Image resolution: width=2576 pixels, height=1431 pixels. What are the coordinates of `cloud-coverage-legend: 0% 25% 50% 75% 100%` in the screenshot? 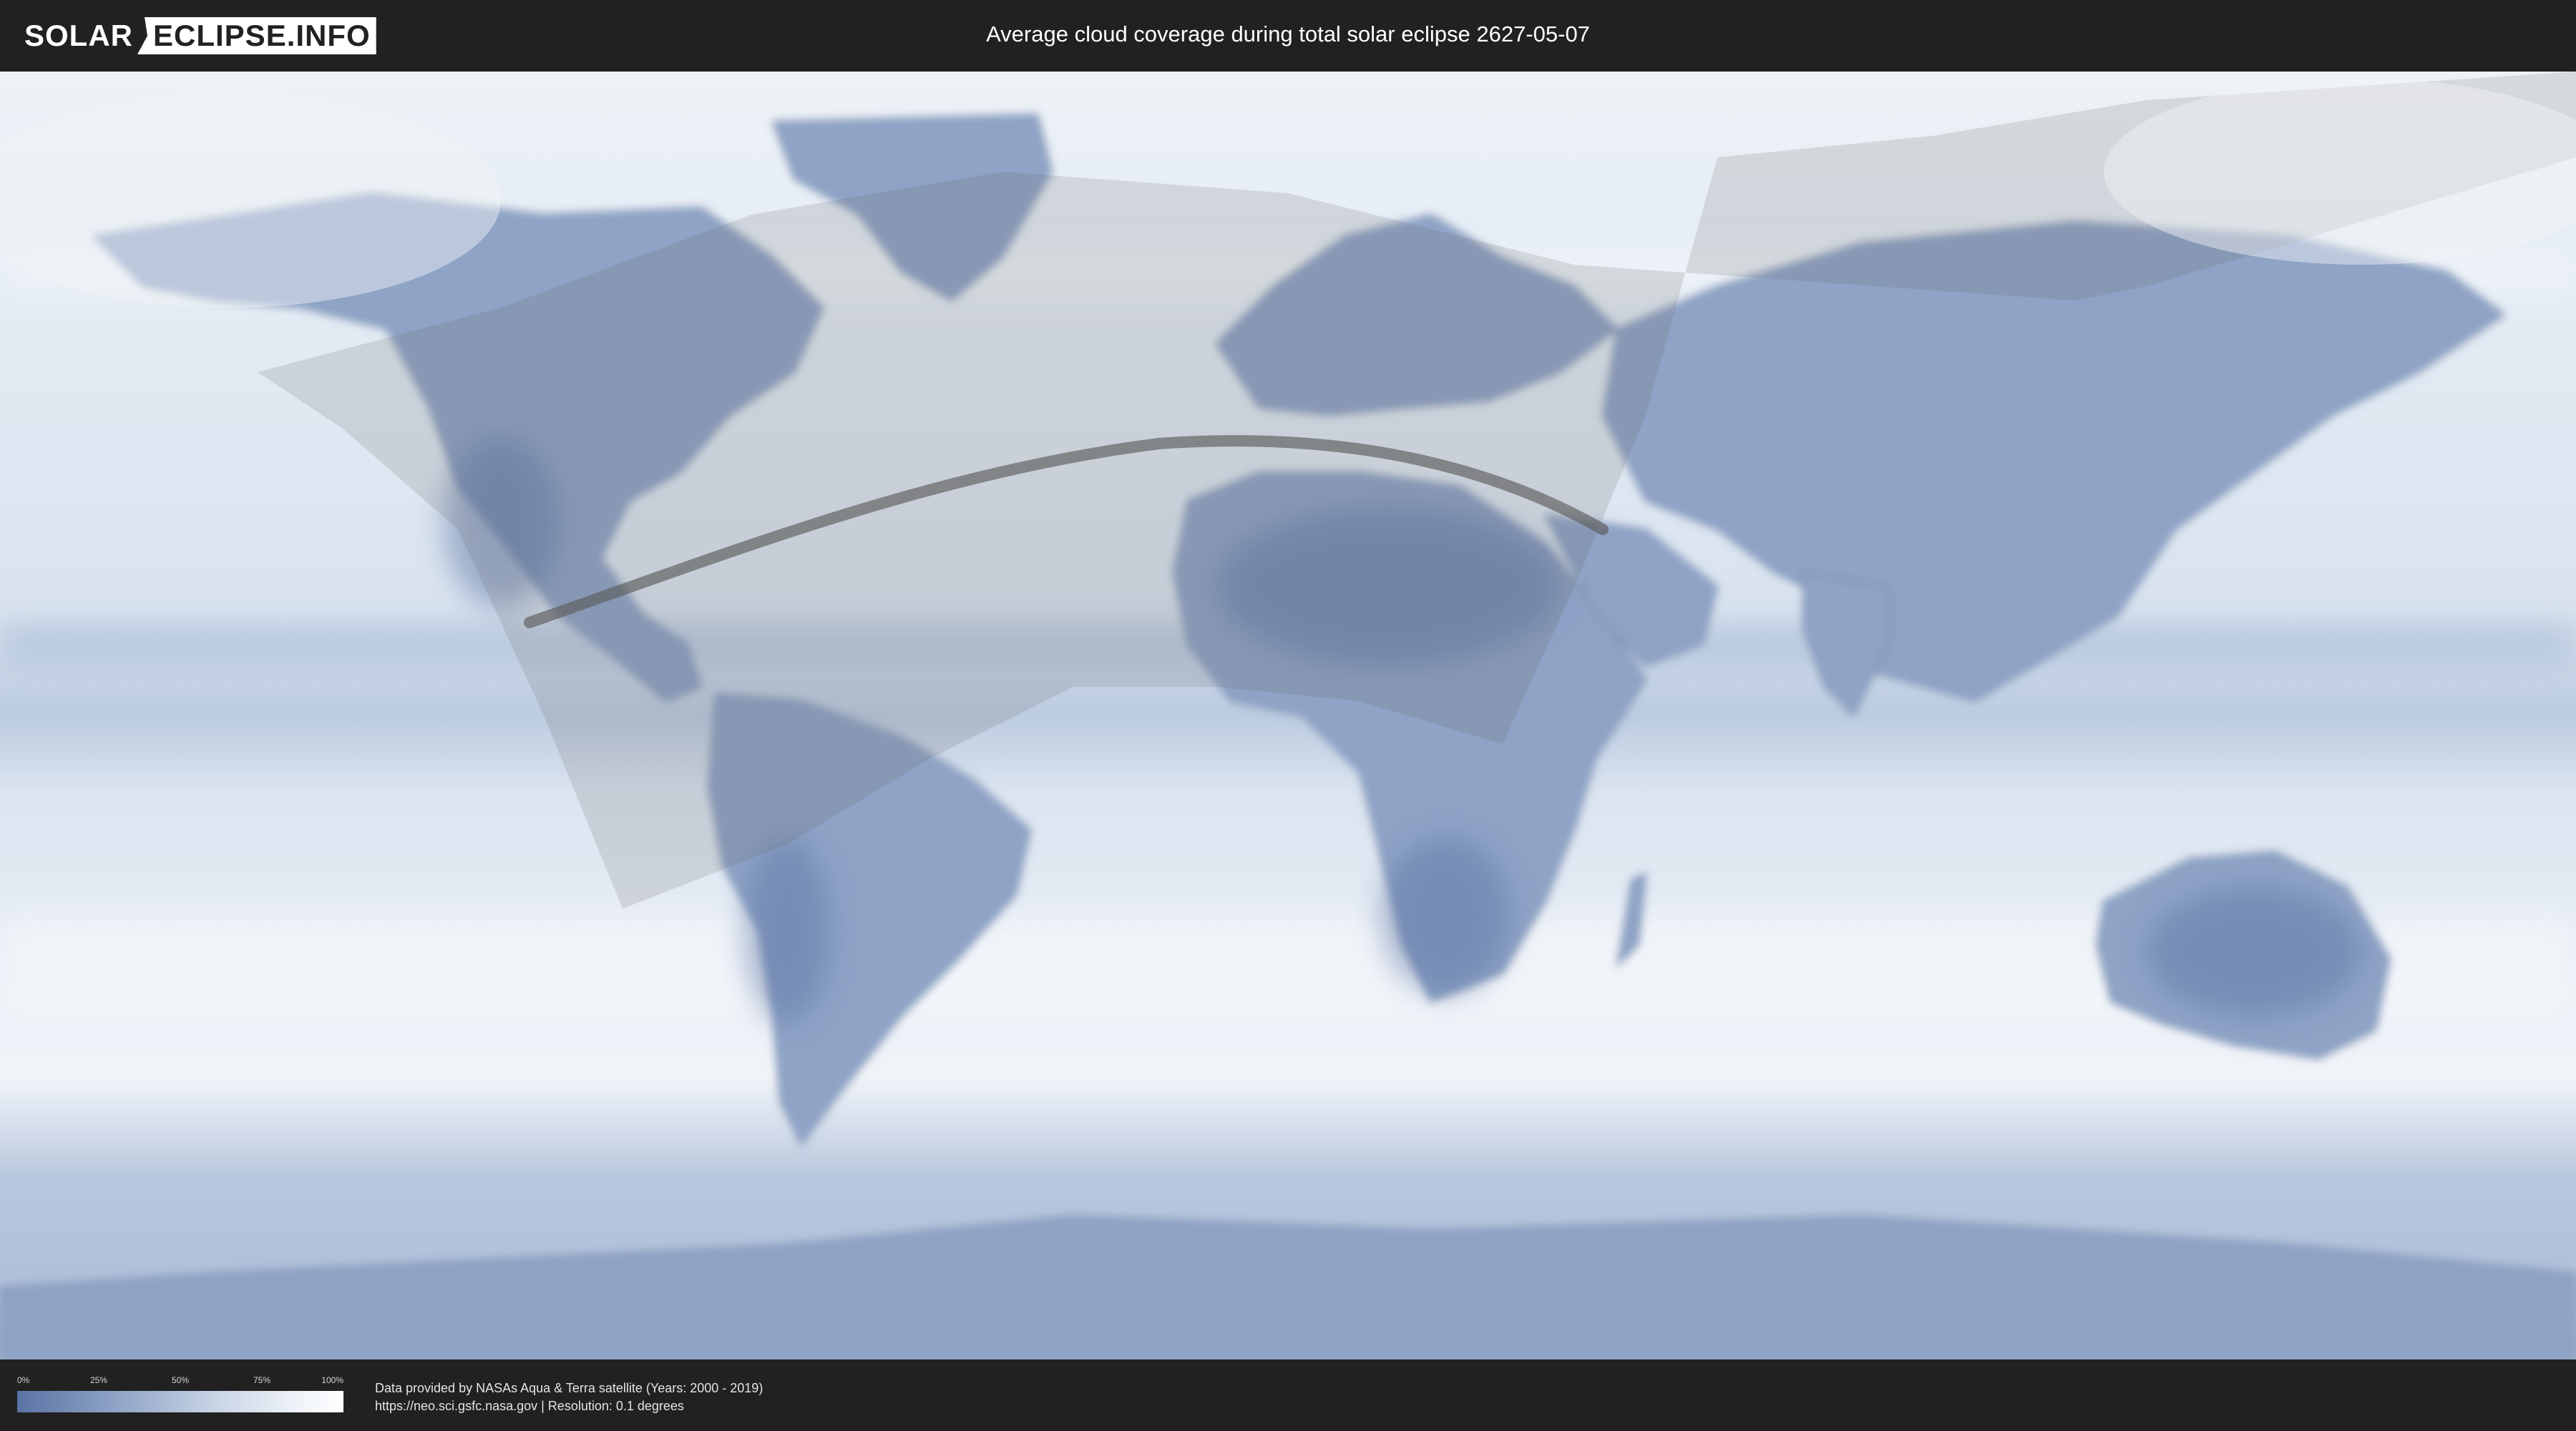 It's located at (180, 1396).